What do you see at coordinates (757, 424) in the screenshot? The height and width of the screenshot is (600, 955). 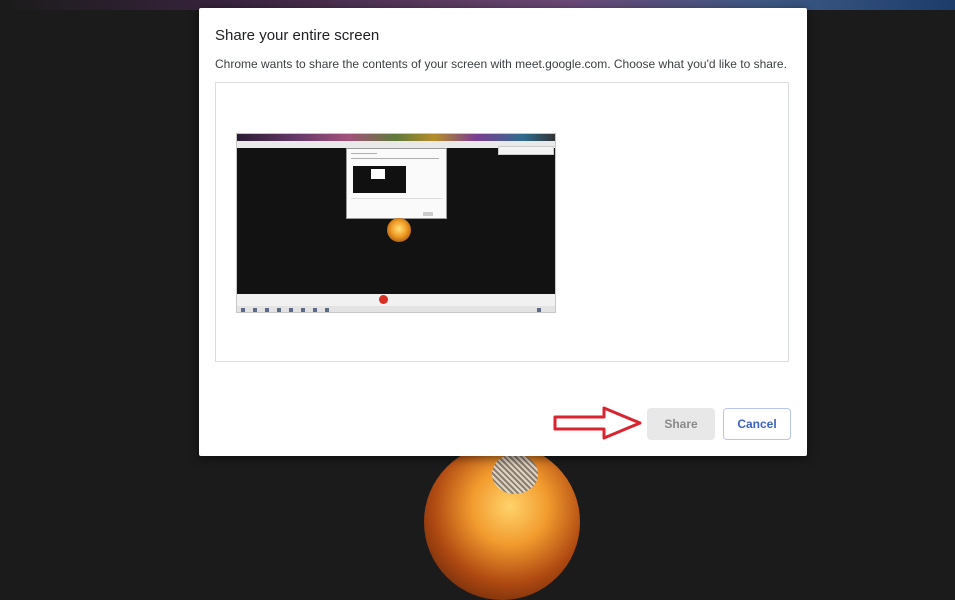 I see `cancel-button: Cancel` at bounding box center [757, 424].